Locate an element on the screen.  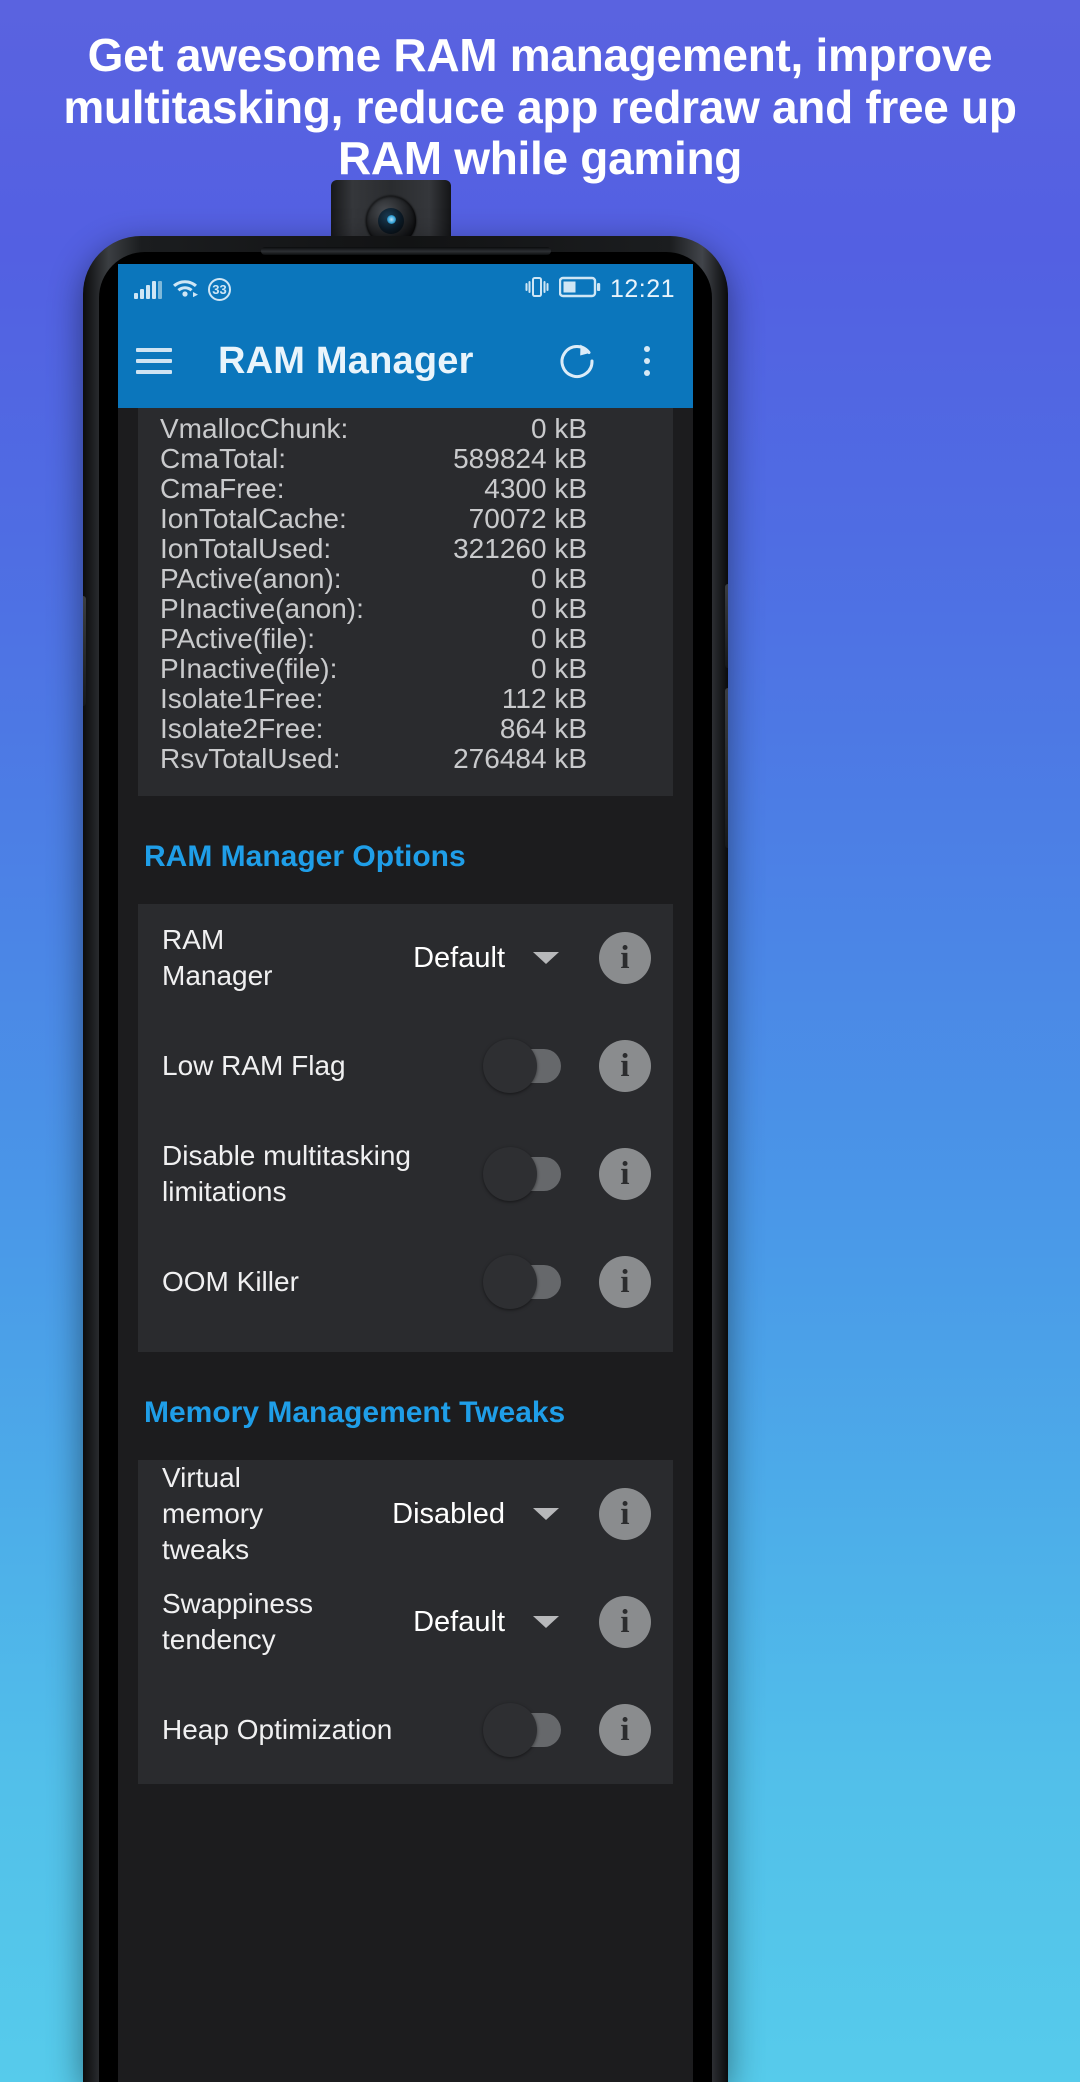
meminfo-key: IonTotalCache: is located at coordinates (253, 518).